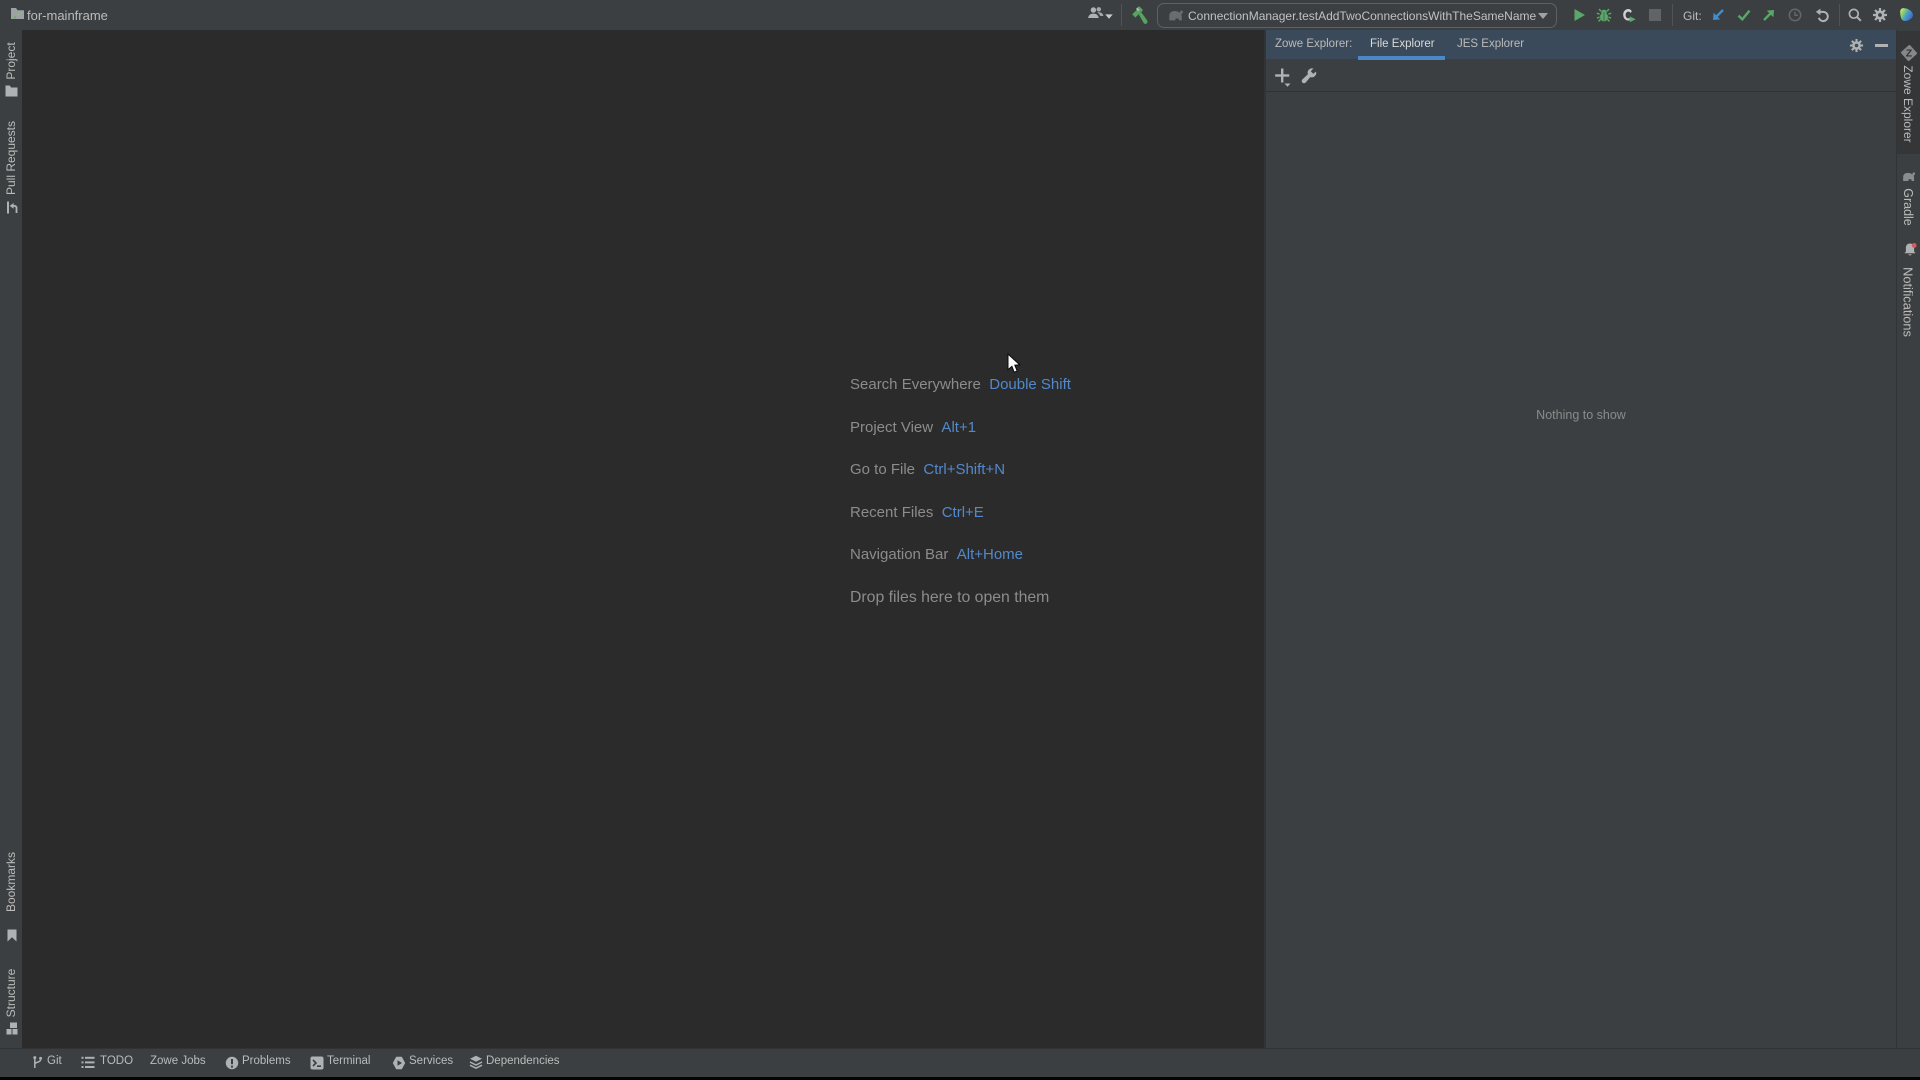 This screenshot has width=1920, height=1080. Describe the element at coordinates (1909, 54) in the screenshot. I see `svg-text: Z` at that location.